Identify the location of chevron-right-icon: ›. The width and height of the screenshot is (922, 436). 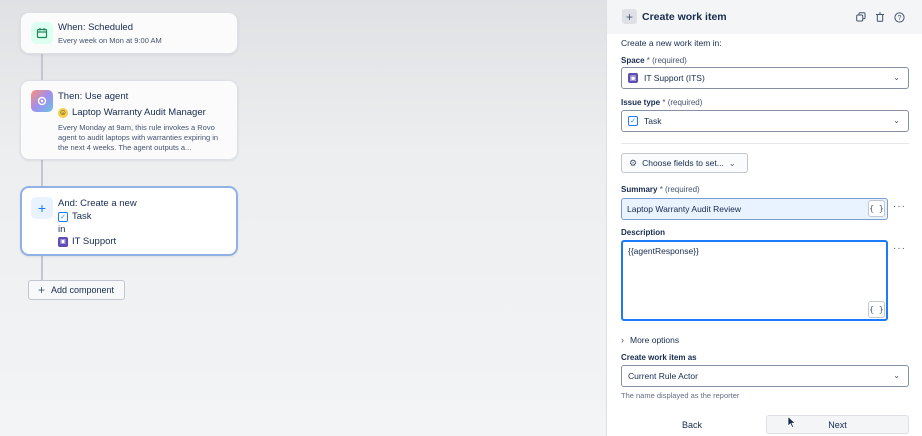
(622, 340).